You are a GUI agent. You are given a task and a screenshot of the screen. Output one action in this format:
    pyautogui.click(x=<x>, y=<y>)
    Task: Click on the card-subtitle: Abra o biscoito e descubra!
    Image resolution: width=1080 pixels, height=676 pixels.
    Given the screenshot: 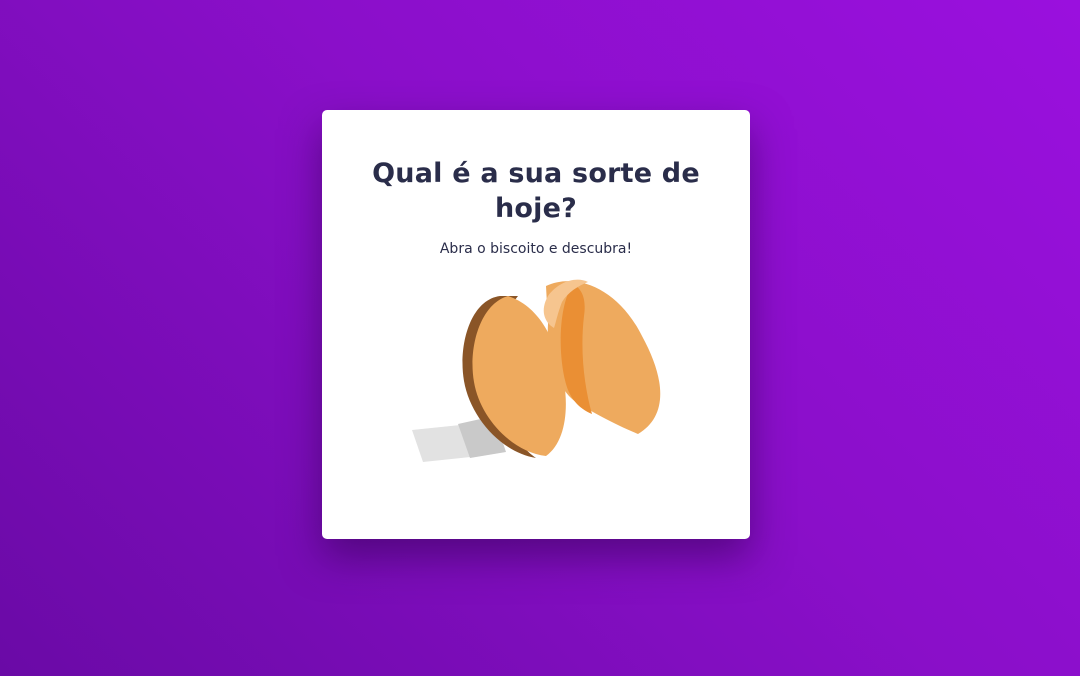 What is the action you would take?
    pyautogui.click(x=536, y=249)
    